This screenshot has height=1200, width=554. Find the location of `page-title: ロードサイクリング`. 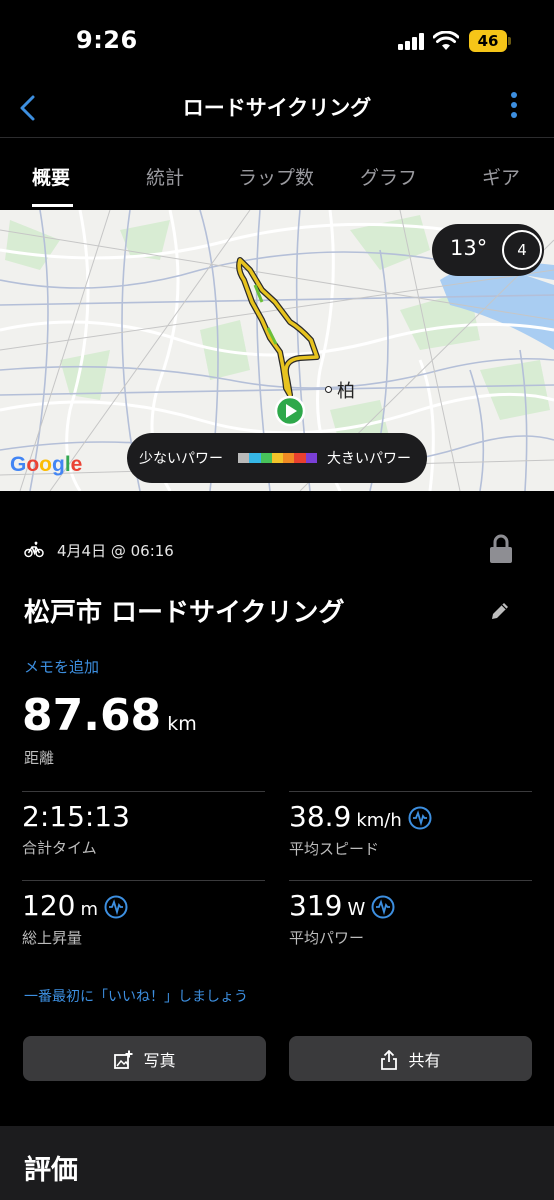

page-title: ロードサイクリング is located at coordinates (277, 108).